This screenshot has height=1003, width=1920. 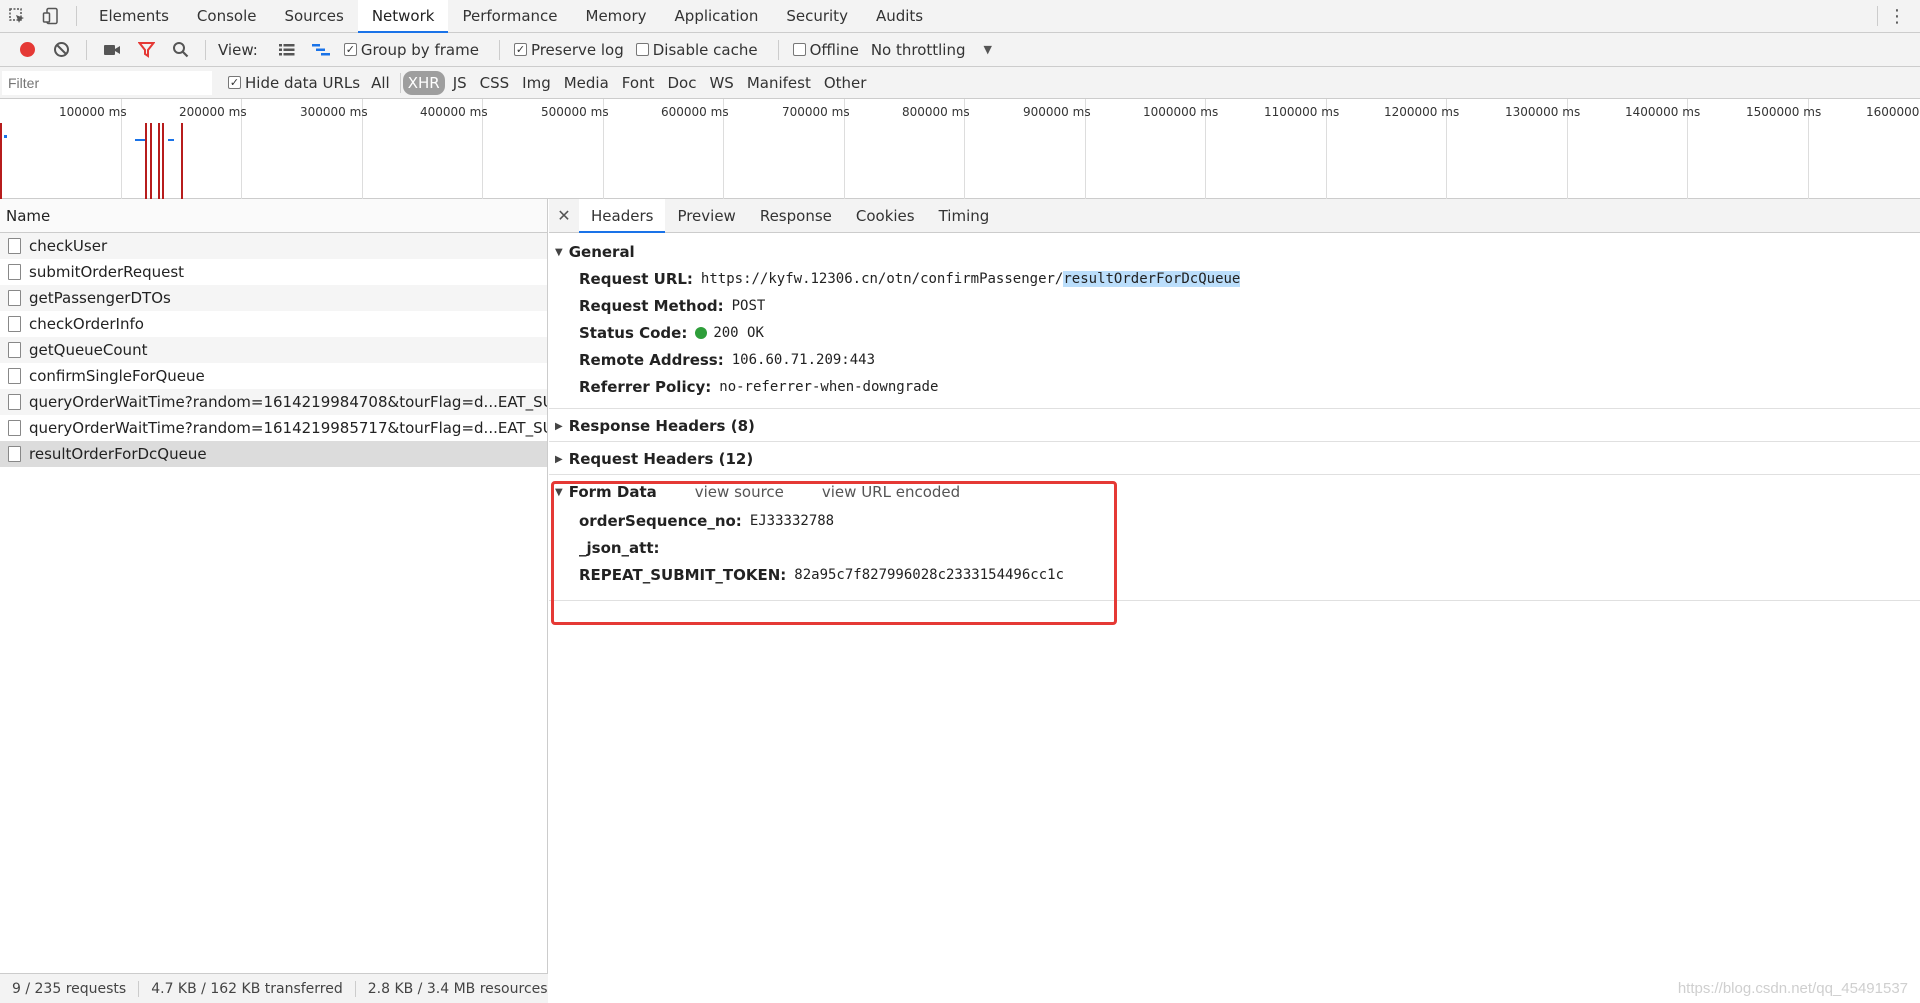 What do you see at coordinates (273, 298) in the screenshot?
I see `request-row-getpassengerdtos: getPassengerDTOs` at bounding box center [273, 298].